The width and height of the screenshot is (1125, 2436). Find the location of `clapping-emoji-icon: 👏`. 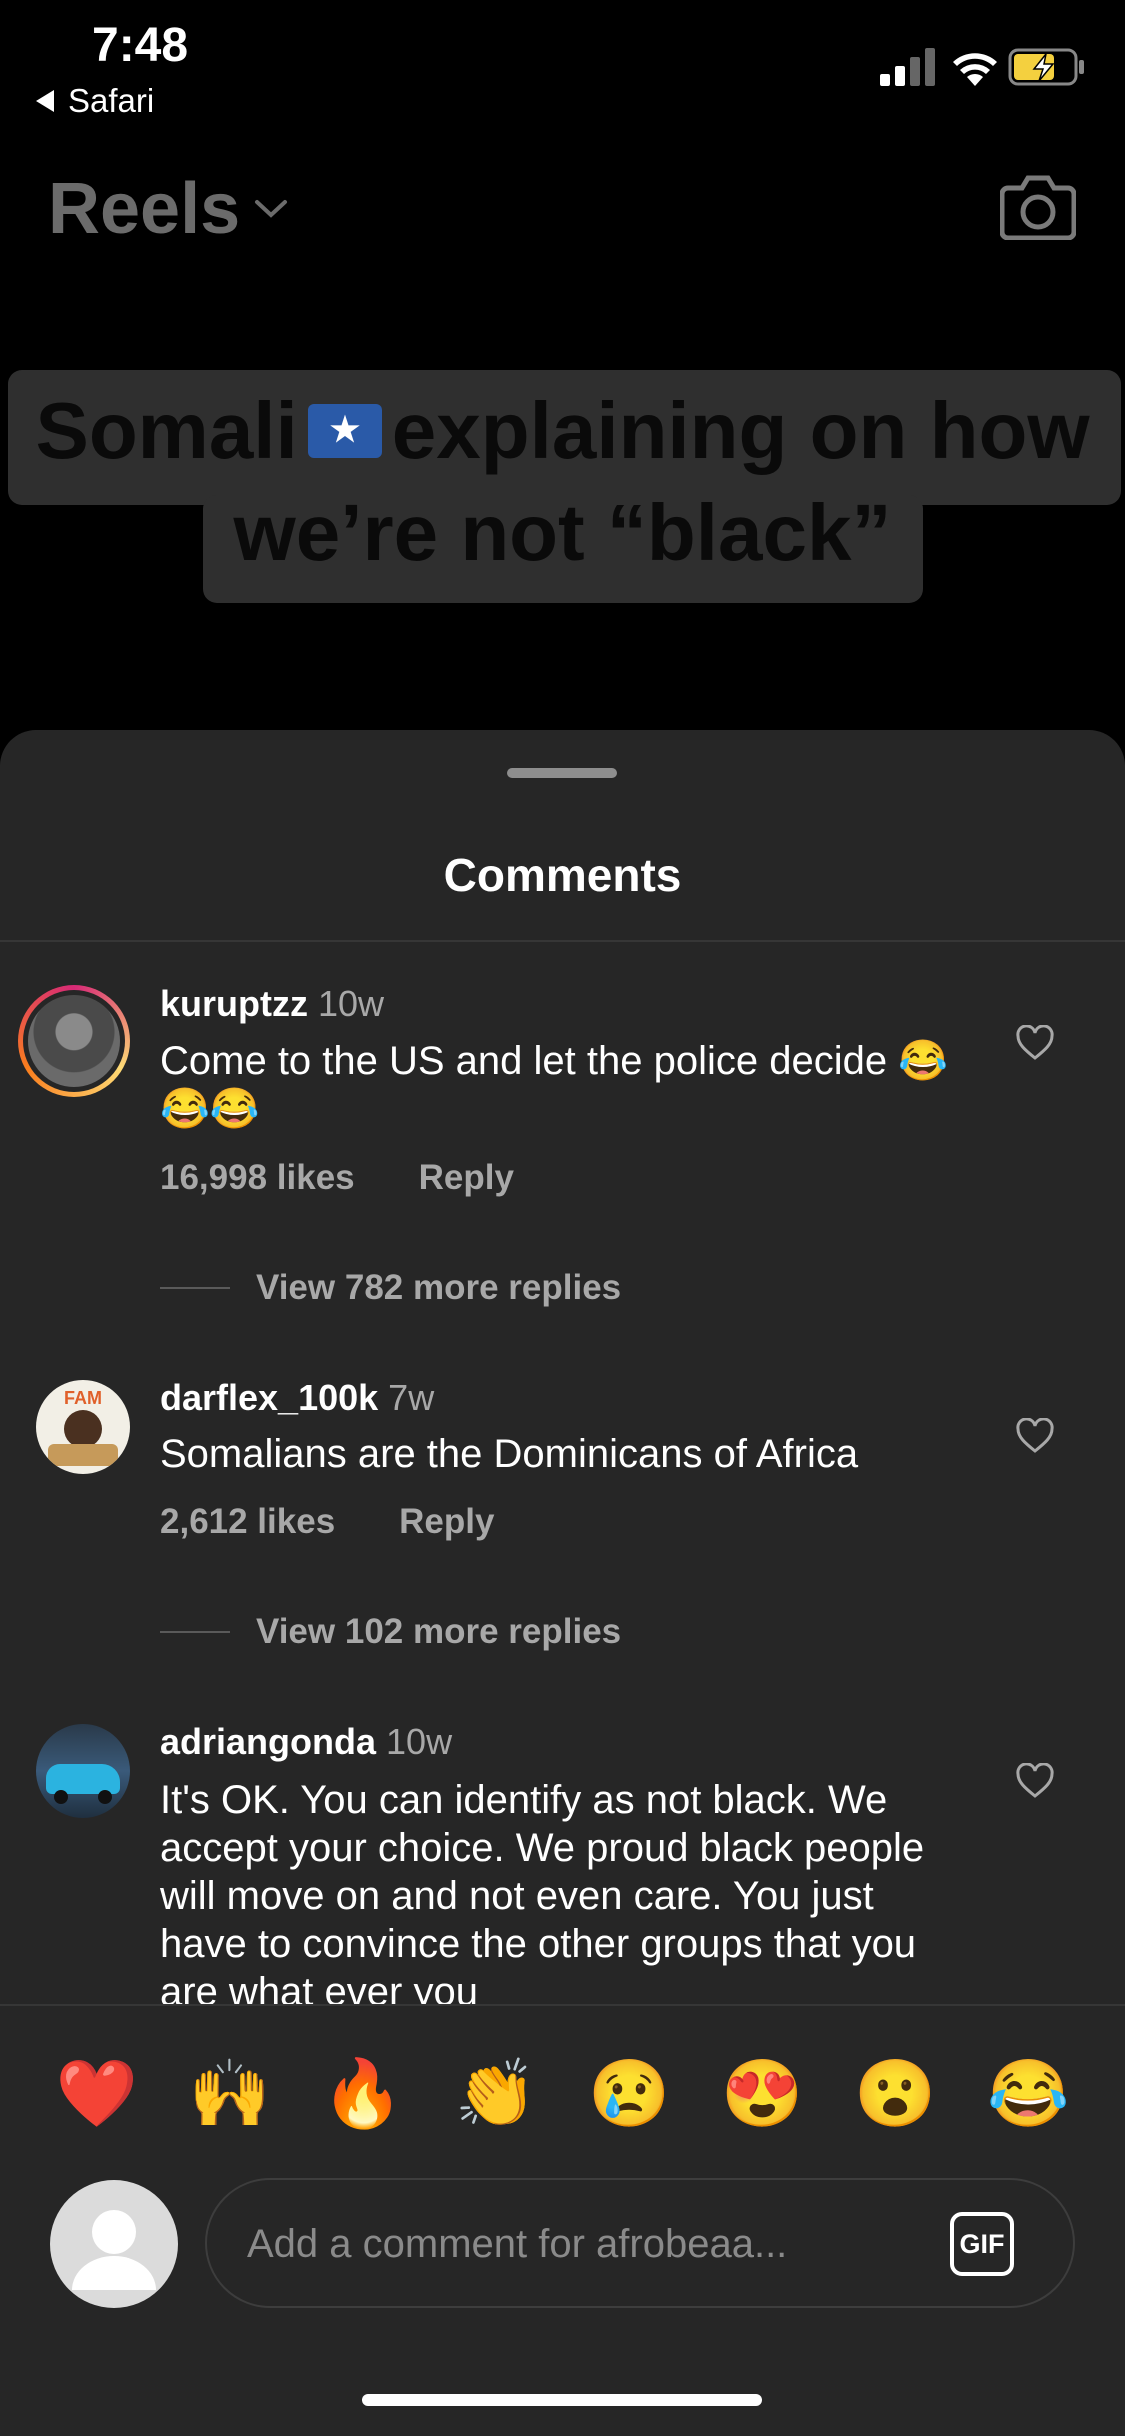

clapping-emoji-icon: 👏 is located at coordinates (496, 2093).